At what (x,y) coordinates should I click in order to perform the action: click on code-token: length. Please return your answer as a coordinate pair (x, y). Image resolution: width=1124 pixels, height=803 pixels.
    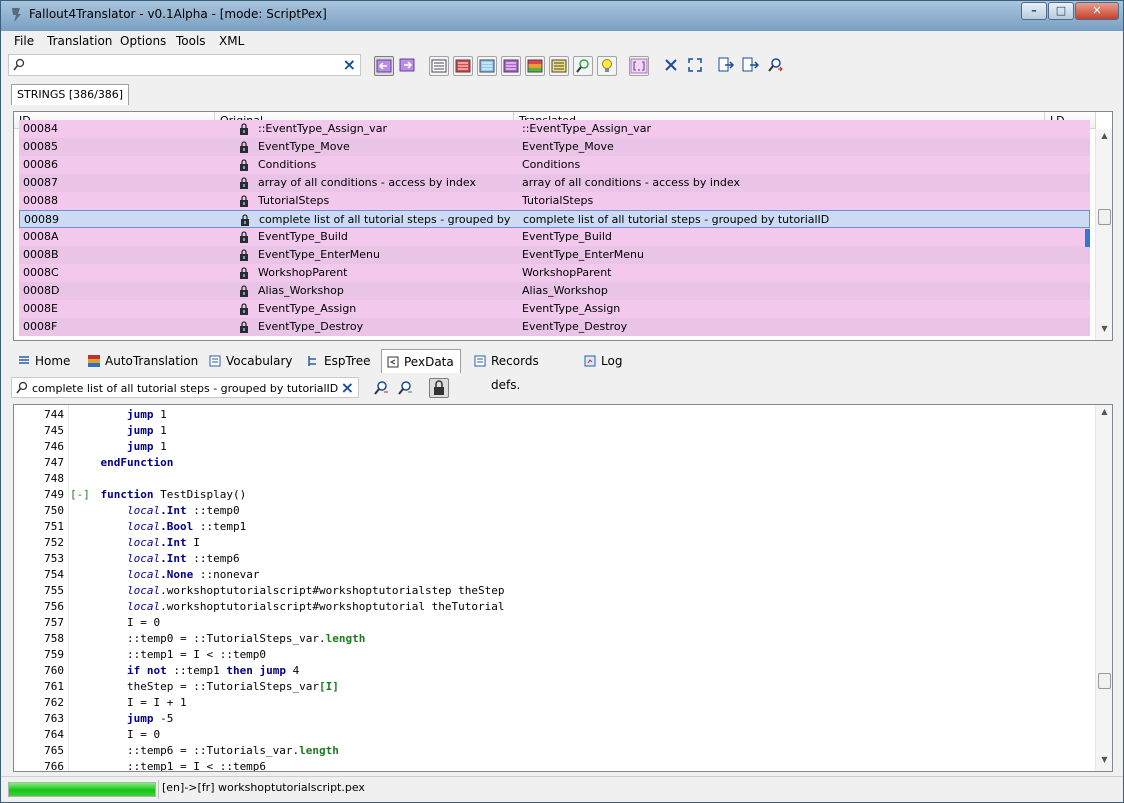
    Looking at the image, I should click on (319, 750).